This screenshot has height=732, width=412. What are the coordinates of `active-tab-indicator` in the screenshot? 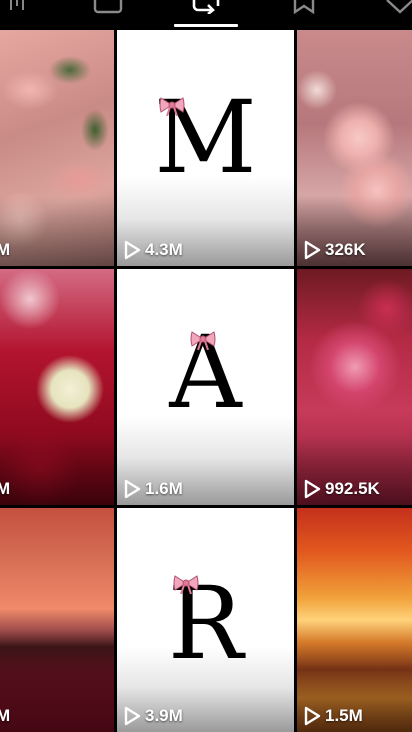 It's located at (206, 25).